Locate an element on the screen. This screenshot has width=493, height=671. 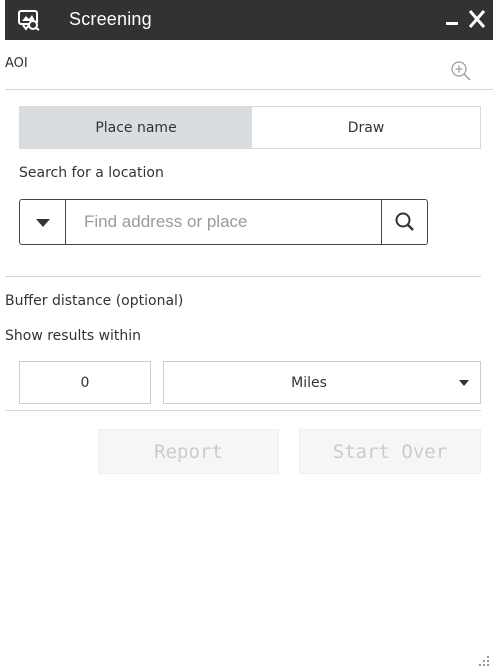
report-button: Report is located at coordinates (188, 451).